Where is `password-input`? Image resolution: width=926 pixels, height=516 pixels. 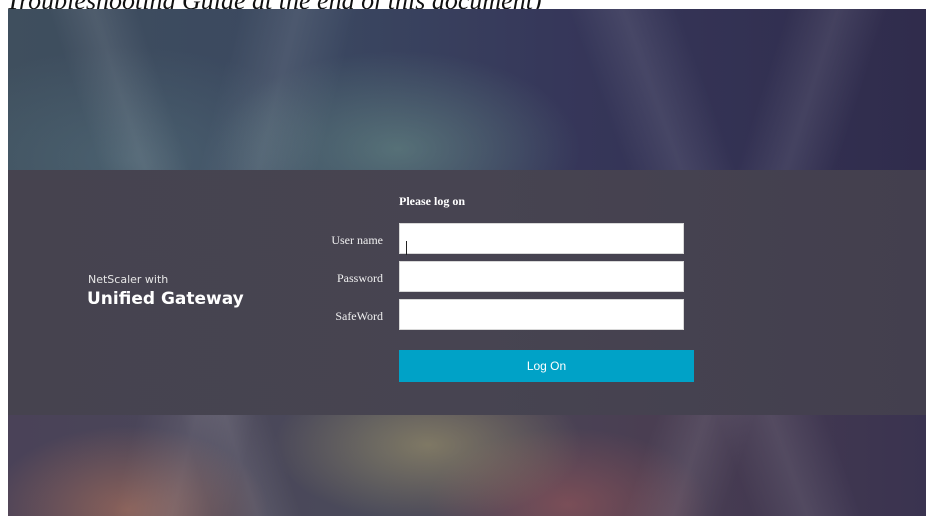 password-input is located at coordinates (541, 276).